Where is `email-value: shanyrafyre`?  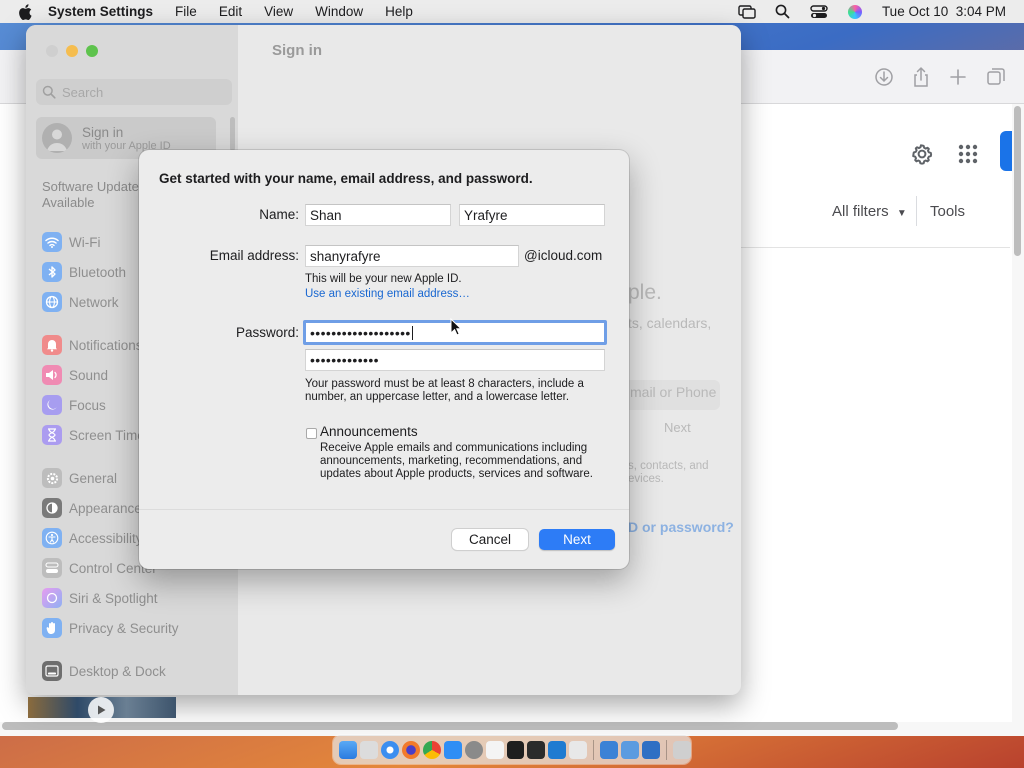 email-value: shanyrafyre is located at coordinates (345, 256).